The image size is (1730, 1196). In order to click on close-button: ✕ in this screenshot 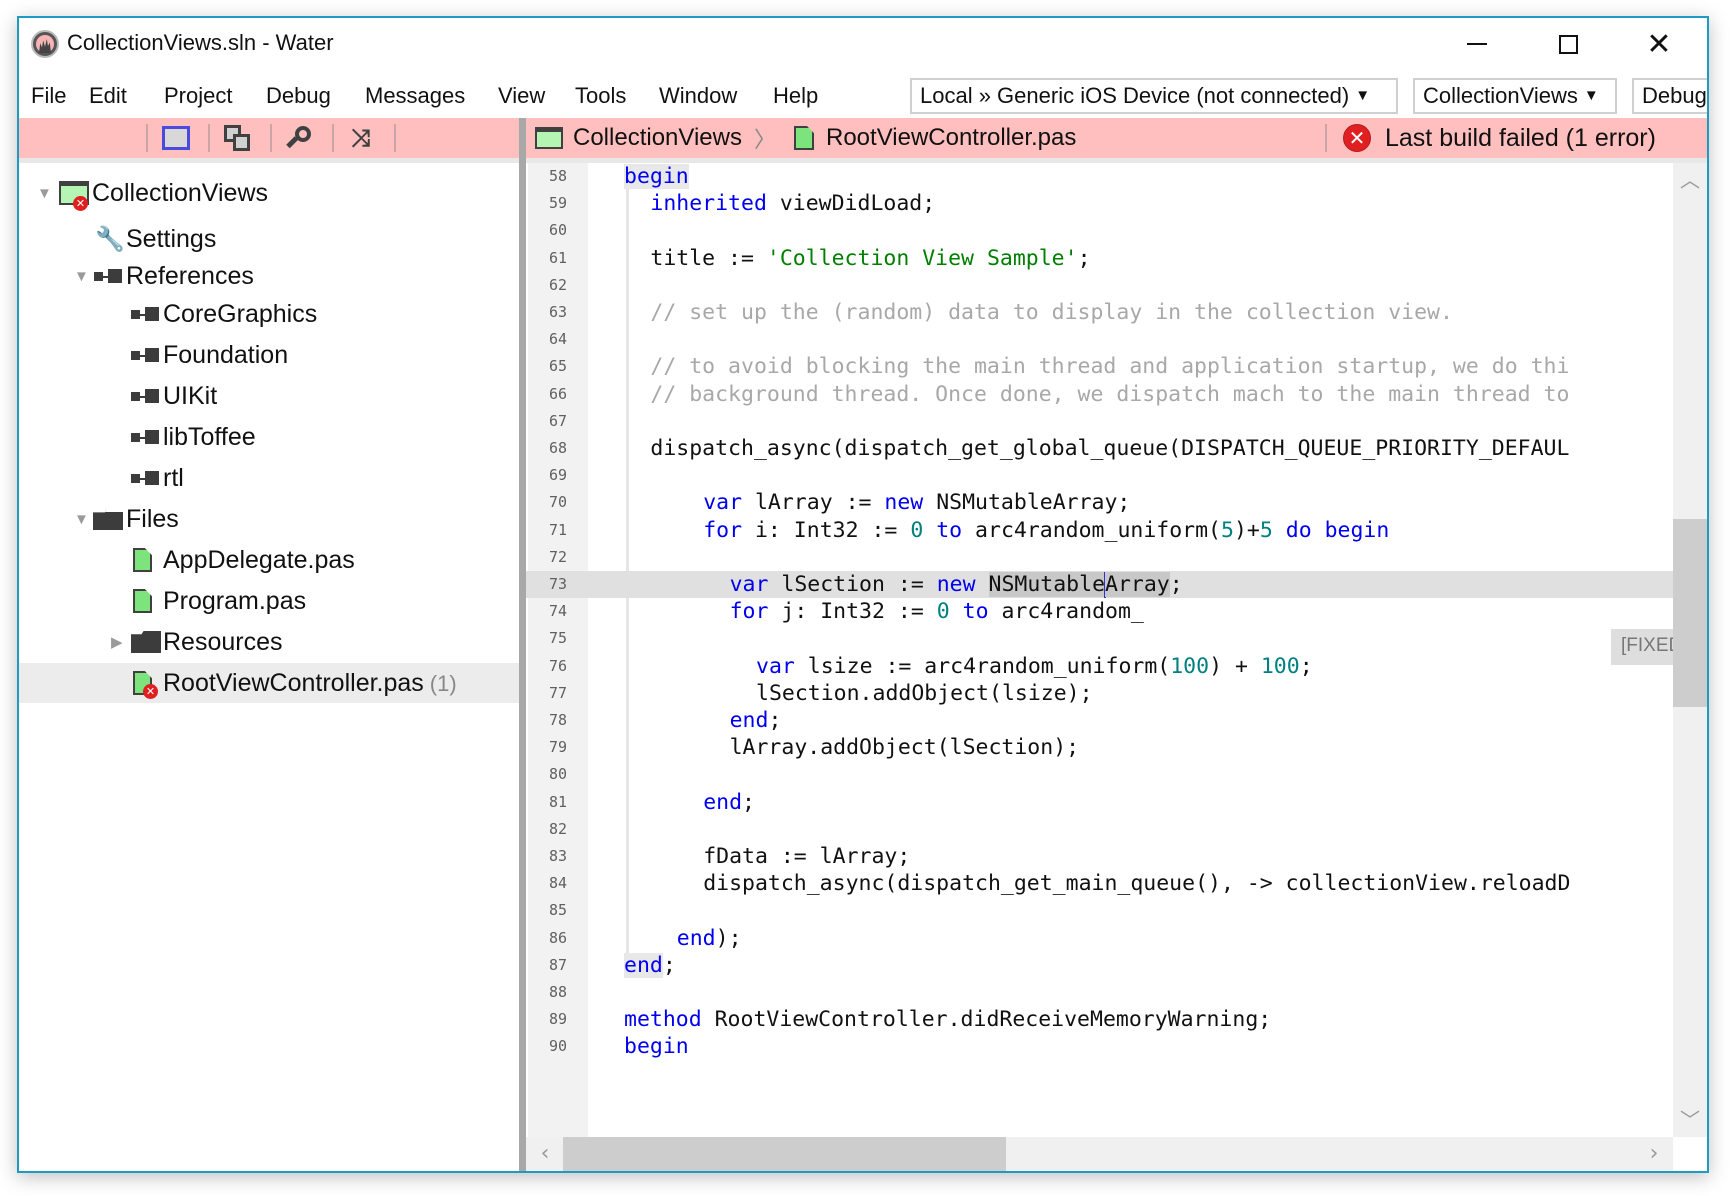, I will do `click(1659, 44)`.